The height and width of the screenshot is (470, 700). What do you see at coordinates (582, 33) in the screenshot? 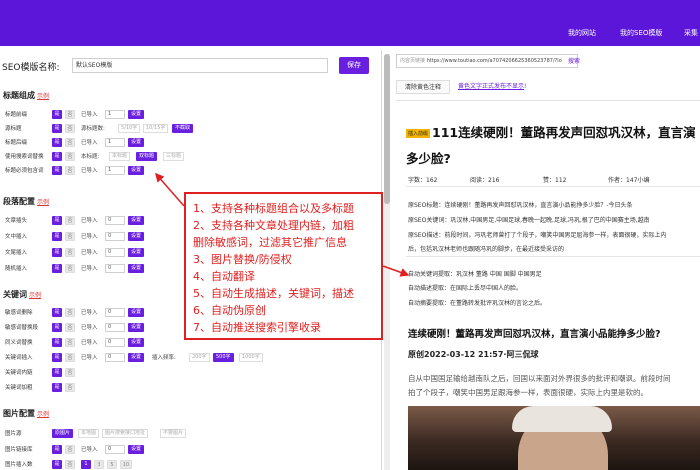
I see `nav-my-site: 我的网站` at bounding box center [582, 33].